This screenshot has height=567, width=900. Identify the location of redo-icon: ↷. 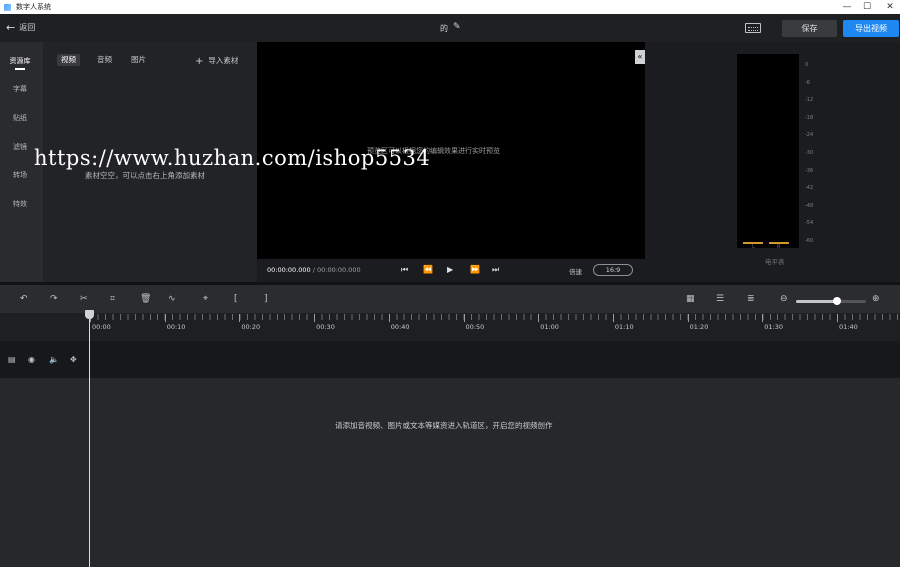
(54, 299).